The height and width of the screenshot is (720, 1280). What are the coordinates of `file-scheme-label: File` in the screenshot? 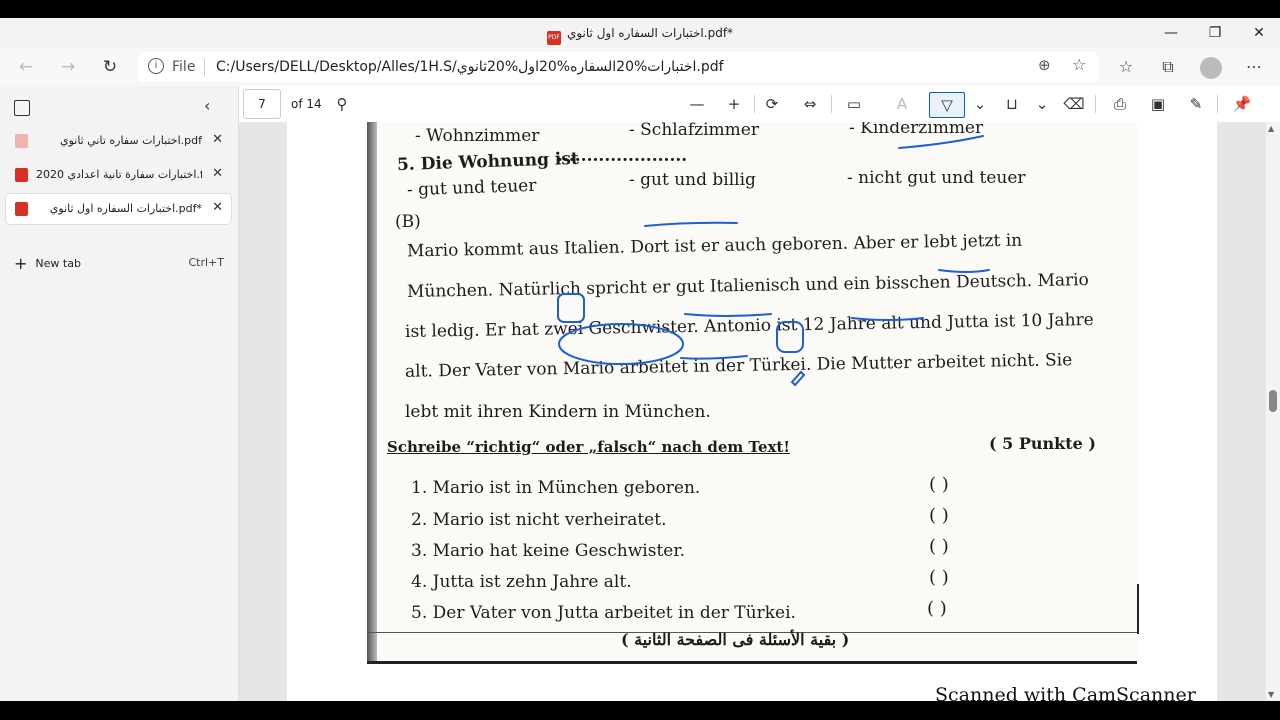 It's located at (184, 67).